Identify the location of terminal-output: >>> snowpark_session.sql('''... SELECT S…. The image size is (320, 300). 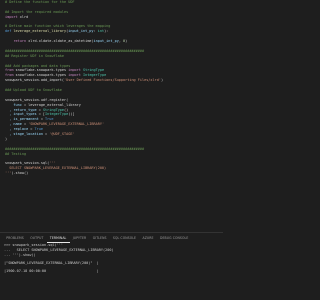
(110, 271).